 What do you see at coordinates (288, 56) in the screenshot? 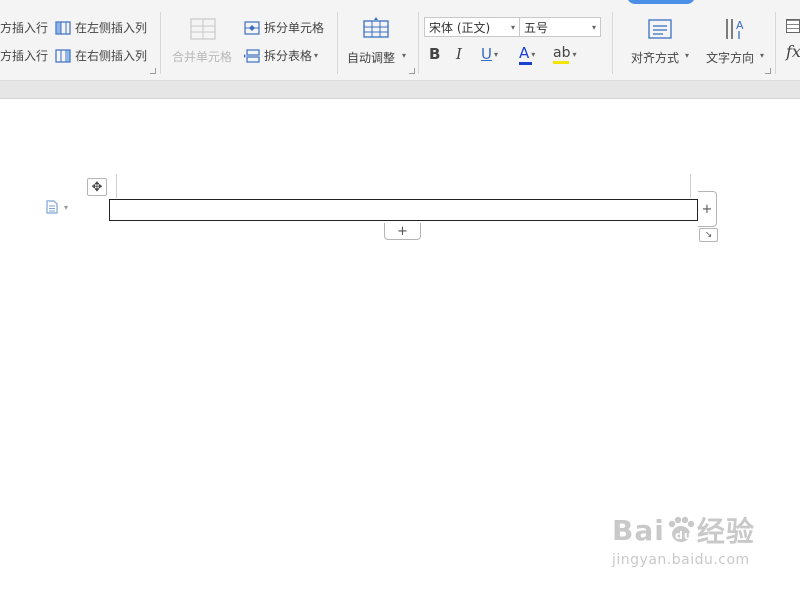
I see `split-table-label: 拆分表格` at bounding box center [288, 56].